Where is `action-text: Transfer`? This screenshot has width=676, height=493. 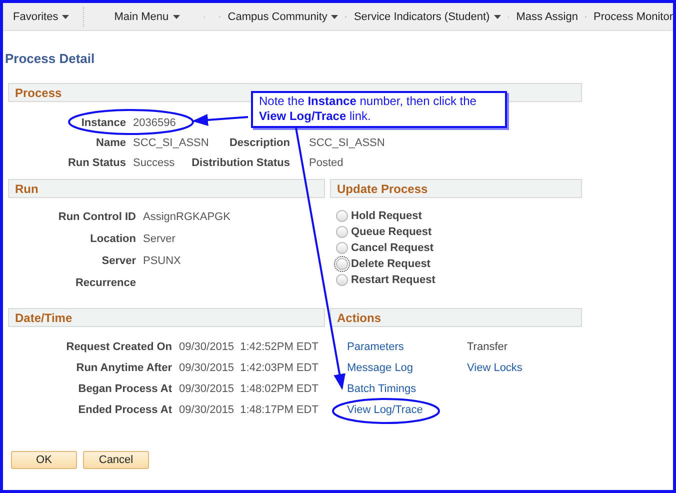 action-text: Transfer is located at coordinates (487, 347).